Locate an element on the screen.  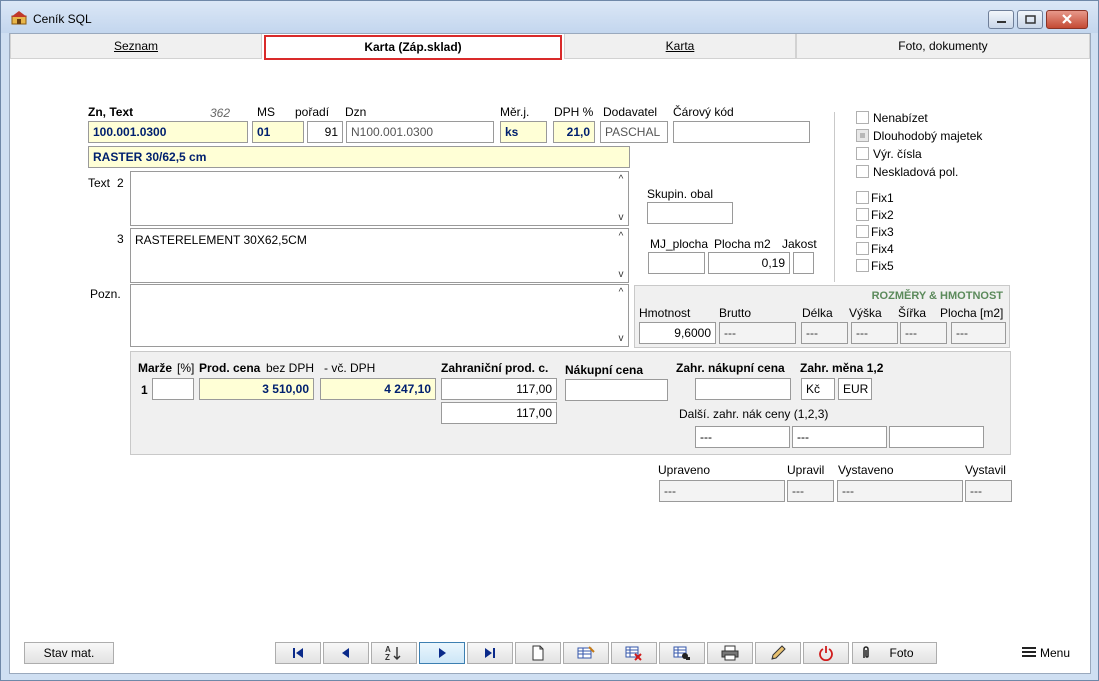
sort-az-icon: AZ is located at coordinates (393, 653).